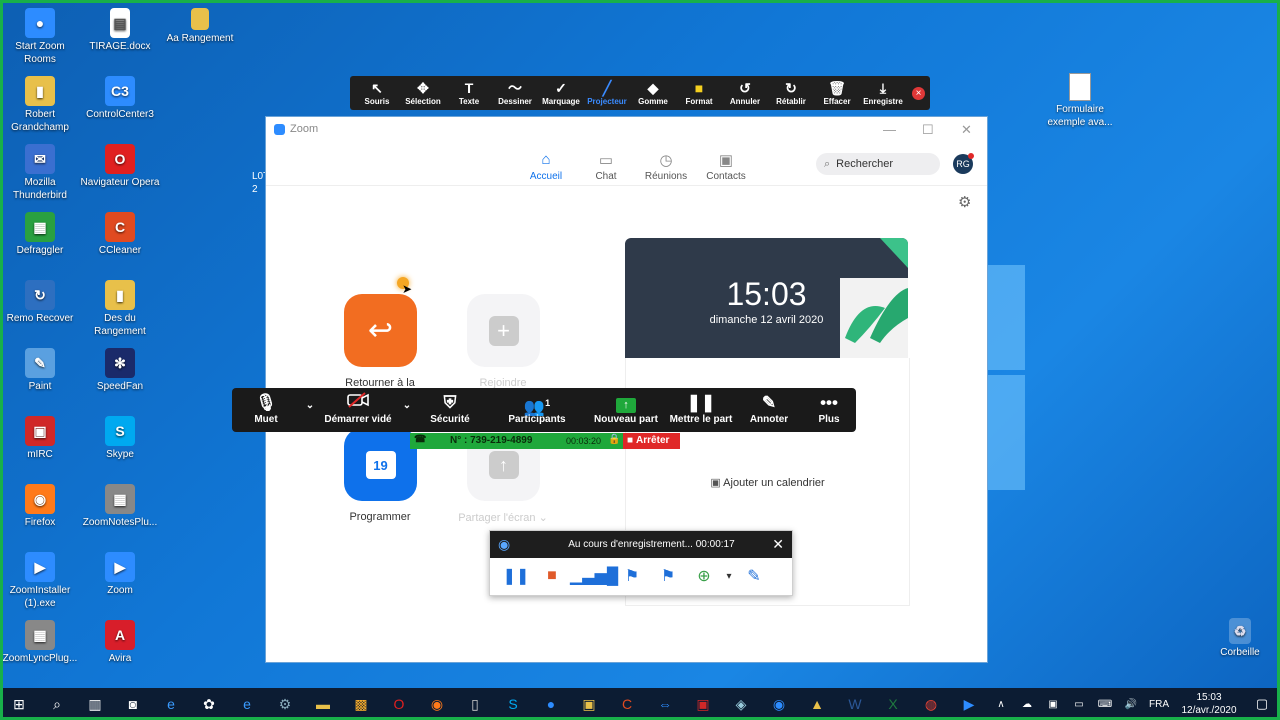 Image resolution: width=1280 pixels, height=720 pixels. What do you see at coordinates (1079, 704) in the screenshot?
I see `tray-network-icon: ▭` at bounding box center [1079, 704].